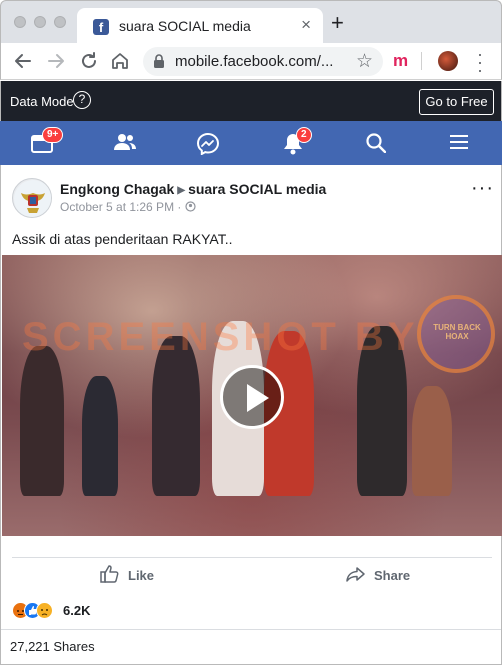  Describe the element at coordinates (304, 135) in the screenshot. I see `notifications-badge: 2` at that location.